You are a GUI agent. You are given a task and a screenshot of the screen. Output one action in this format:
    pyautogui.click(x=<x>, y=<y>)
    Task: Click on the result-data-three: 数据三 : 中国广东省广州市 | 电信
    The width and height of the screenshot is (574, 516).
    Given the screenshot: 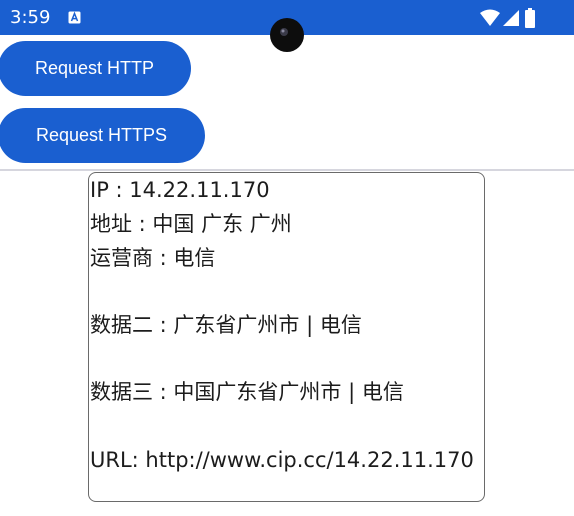 What is the action you would take?
    pyautogui.click(x=247, y=392)
    